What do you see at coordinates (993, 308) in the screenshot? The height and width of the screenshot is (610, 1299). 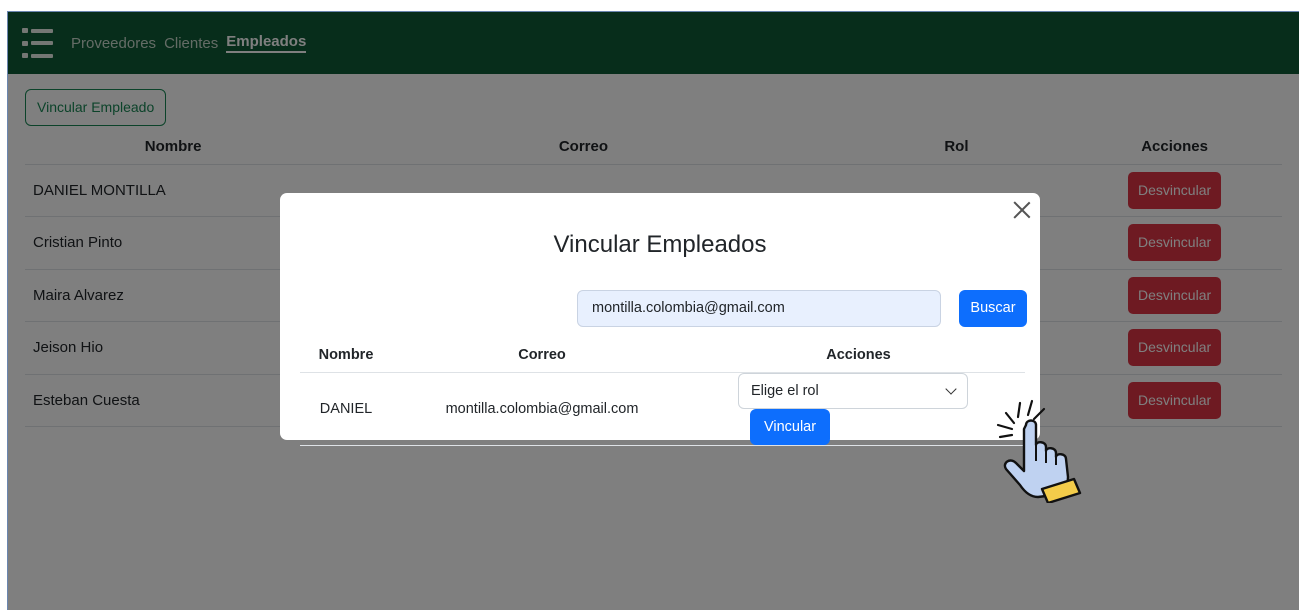 I see `buscar-button: Buscar` at bounding box center [993, 308].